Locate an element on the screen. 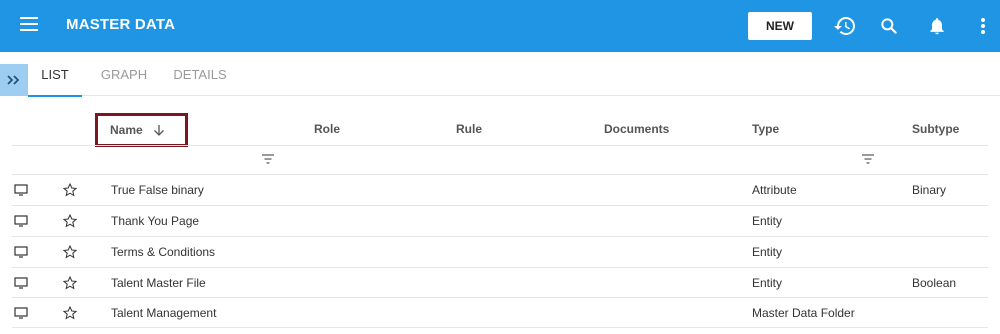 This screenshot has width=1000, height=334. menu-icon is located at coordinates (29, 24).